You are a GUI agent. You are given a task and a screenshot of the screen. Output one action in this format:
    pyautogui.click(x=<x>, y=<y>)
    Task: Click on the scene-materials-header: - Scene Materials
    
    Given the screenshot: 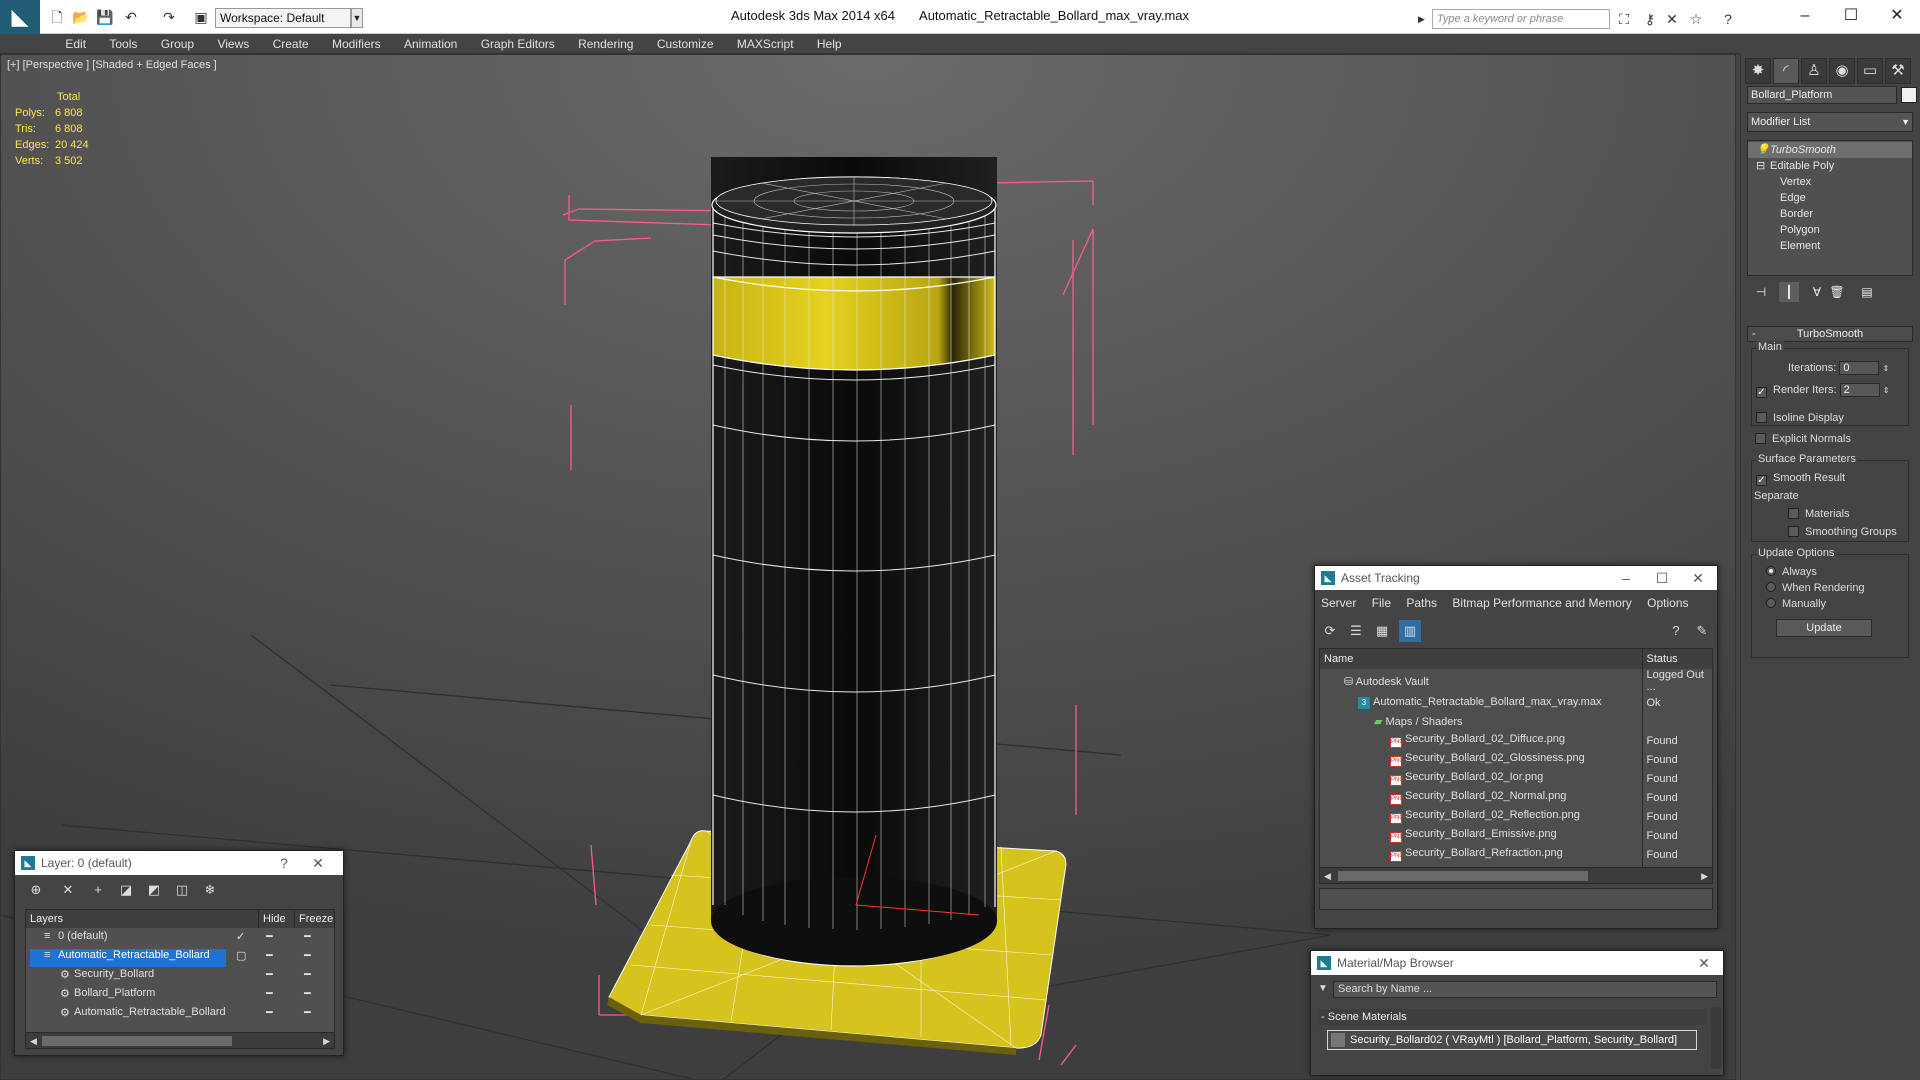 What is the action you would take?
    pyautogui.click(x=1512, y=1017)
    